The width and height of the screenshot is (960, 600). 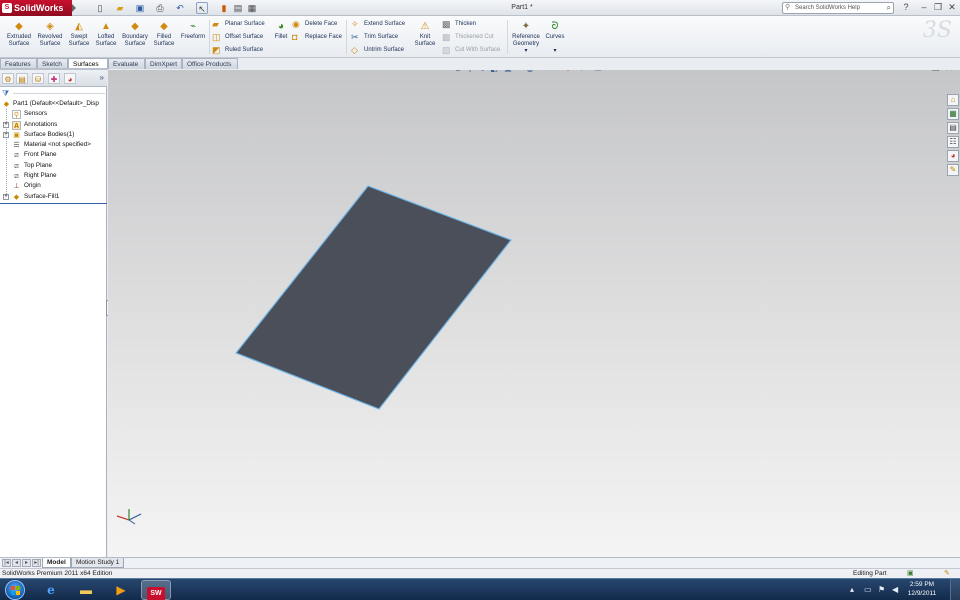 I want to click on prev-tab-arrow-icon: ◂, so click(x=16, y=563).